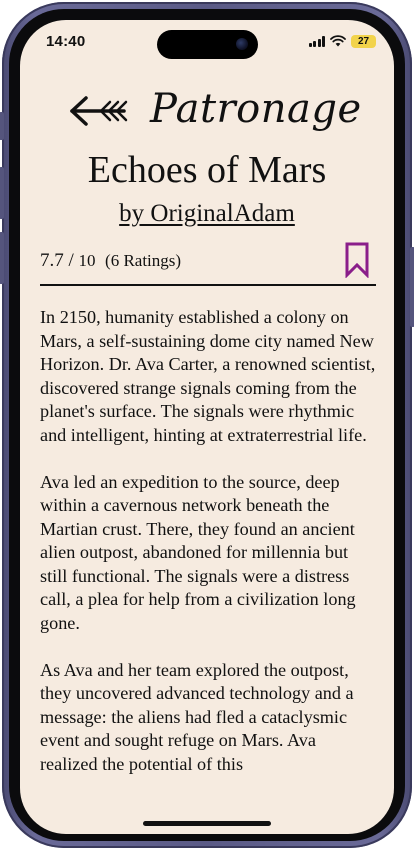 This screenshot has width=414, height=850. What do you see at coordinates (242, 44) in the screenshot?
I see `camera-icon` at bounding box center [242, 44].